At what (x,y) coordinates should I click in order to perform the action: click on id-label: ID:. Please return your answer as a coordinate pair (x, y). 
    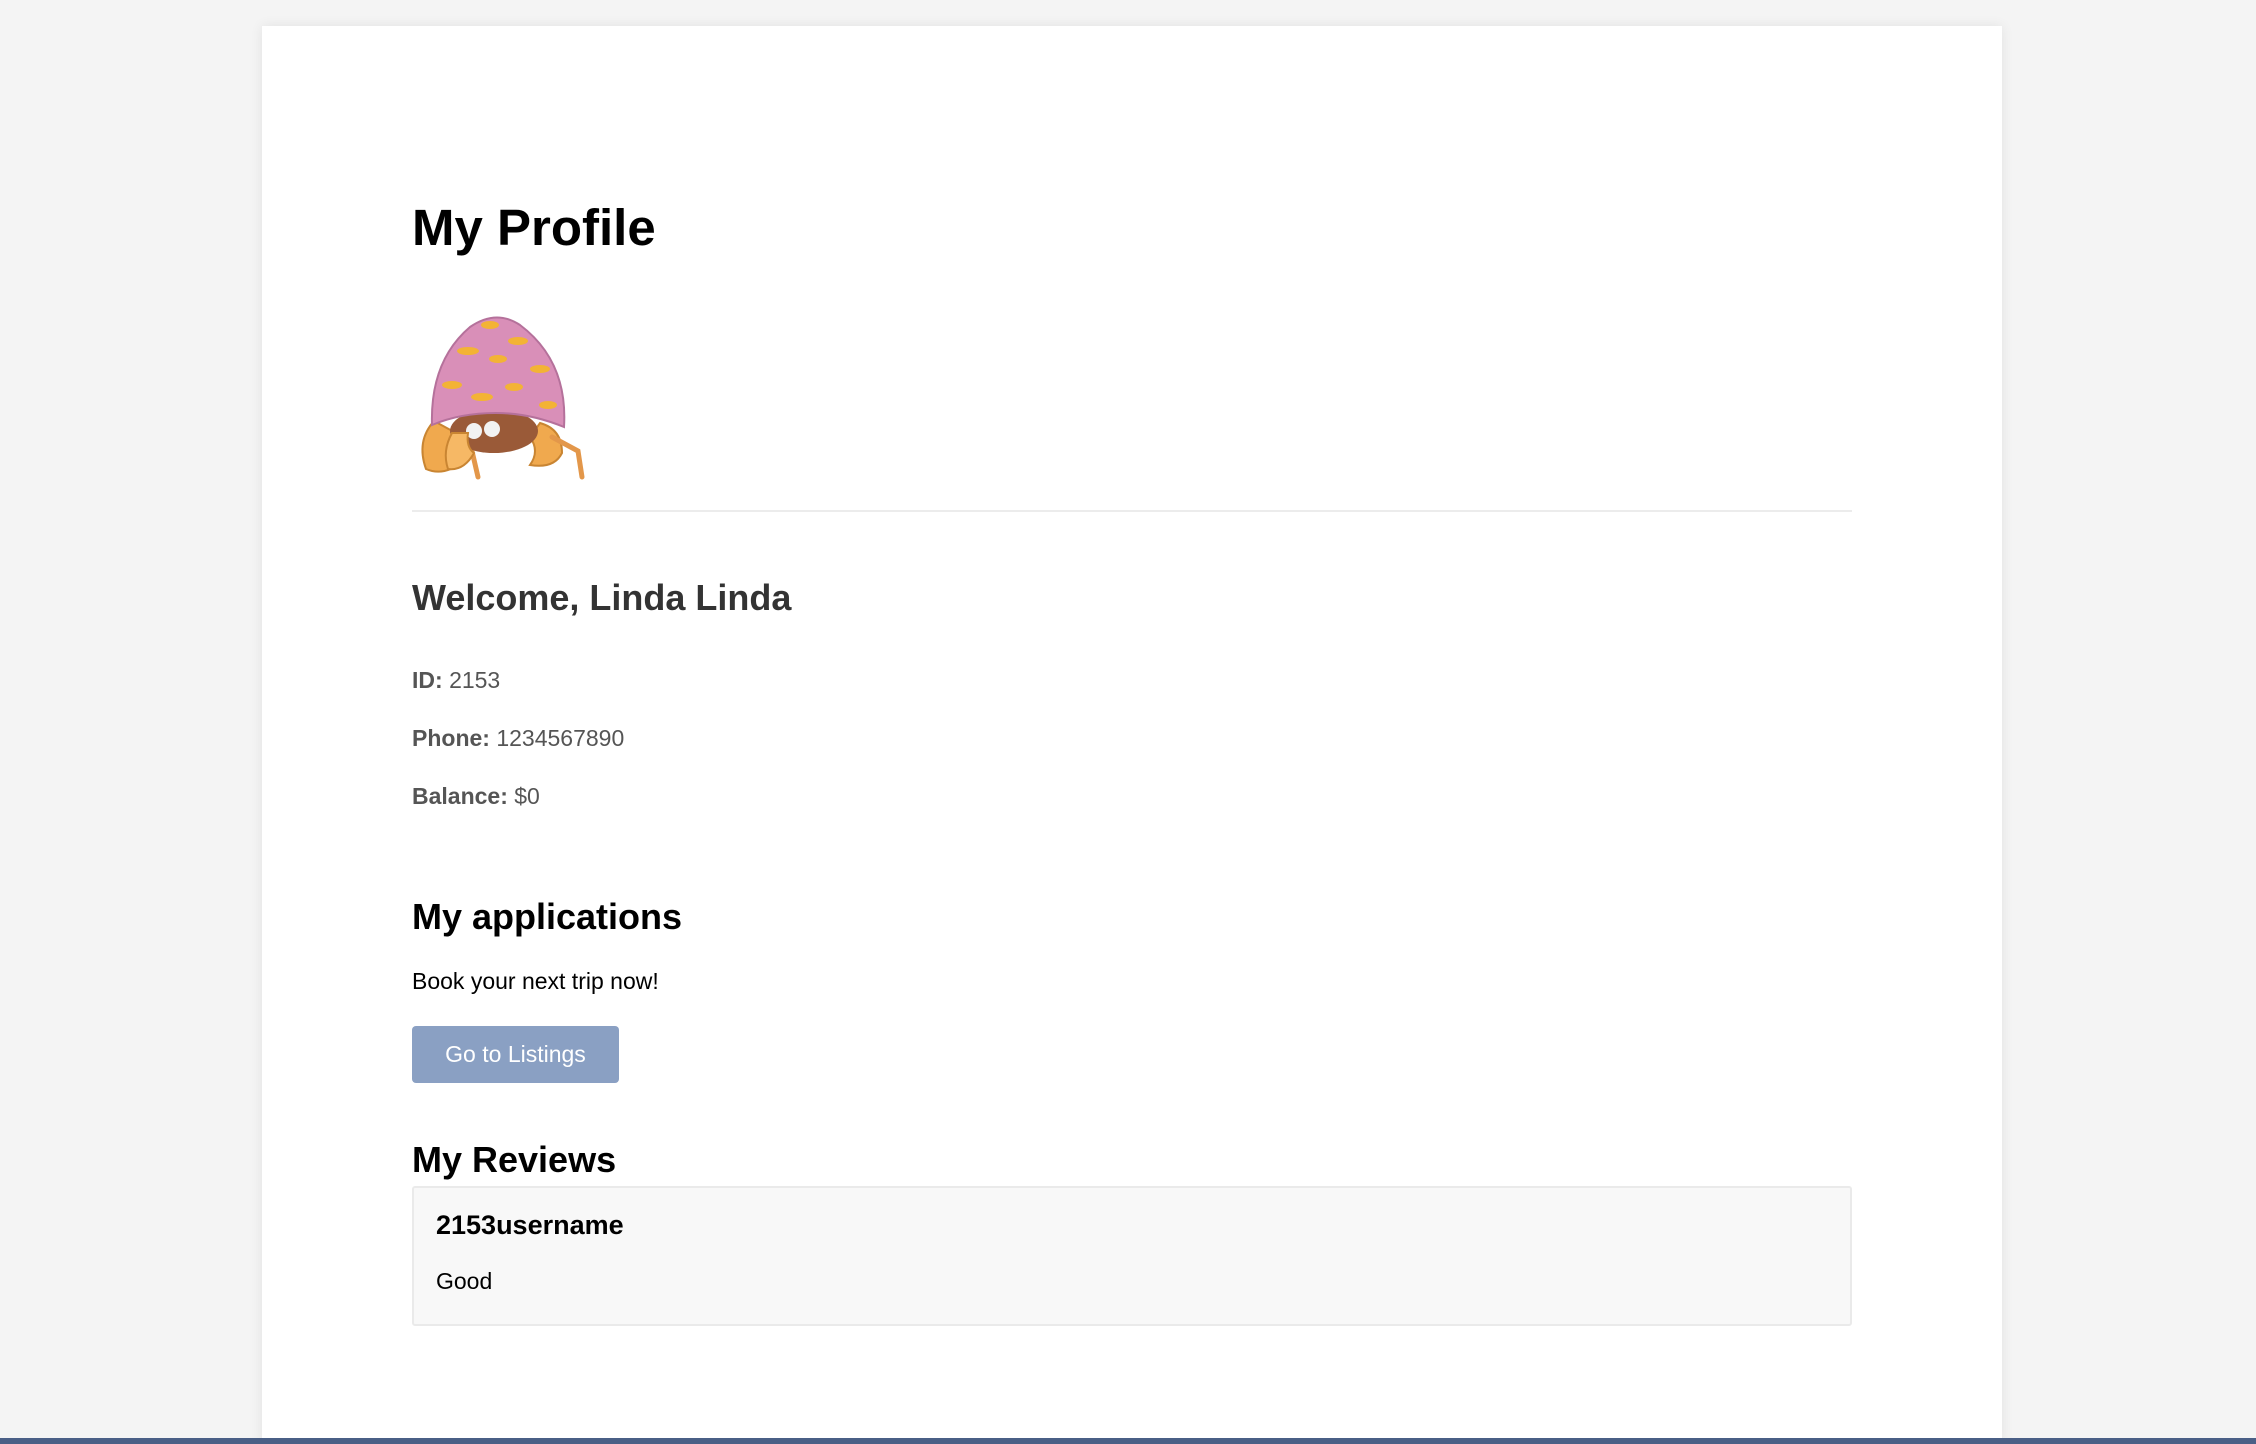
    Looking at the image, I should click on (427, 680).